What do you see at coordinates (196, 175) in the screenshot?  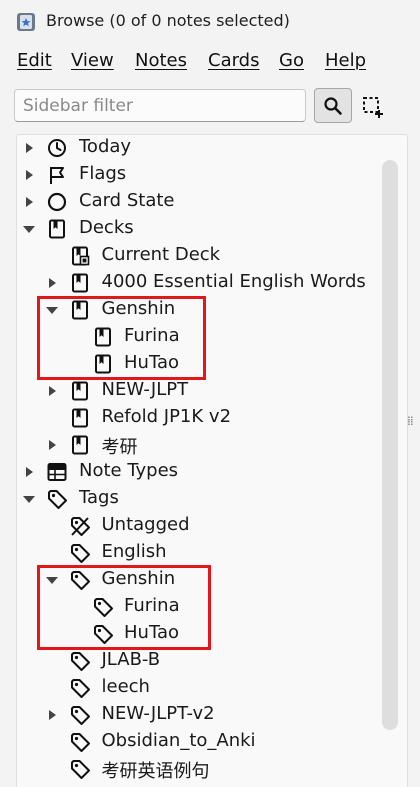 I see `sidebar-item-flags: Flags` at bounding box center [196, 175].